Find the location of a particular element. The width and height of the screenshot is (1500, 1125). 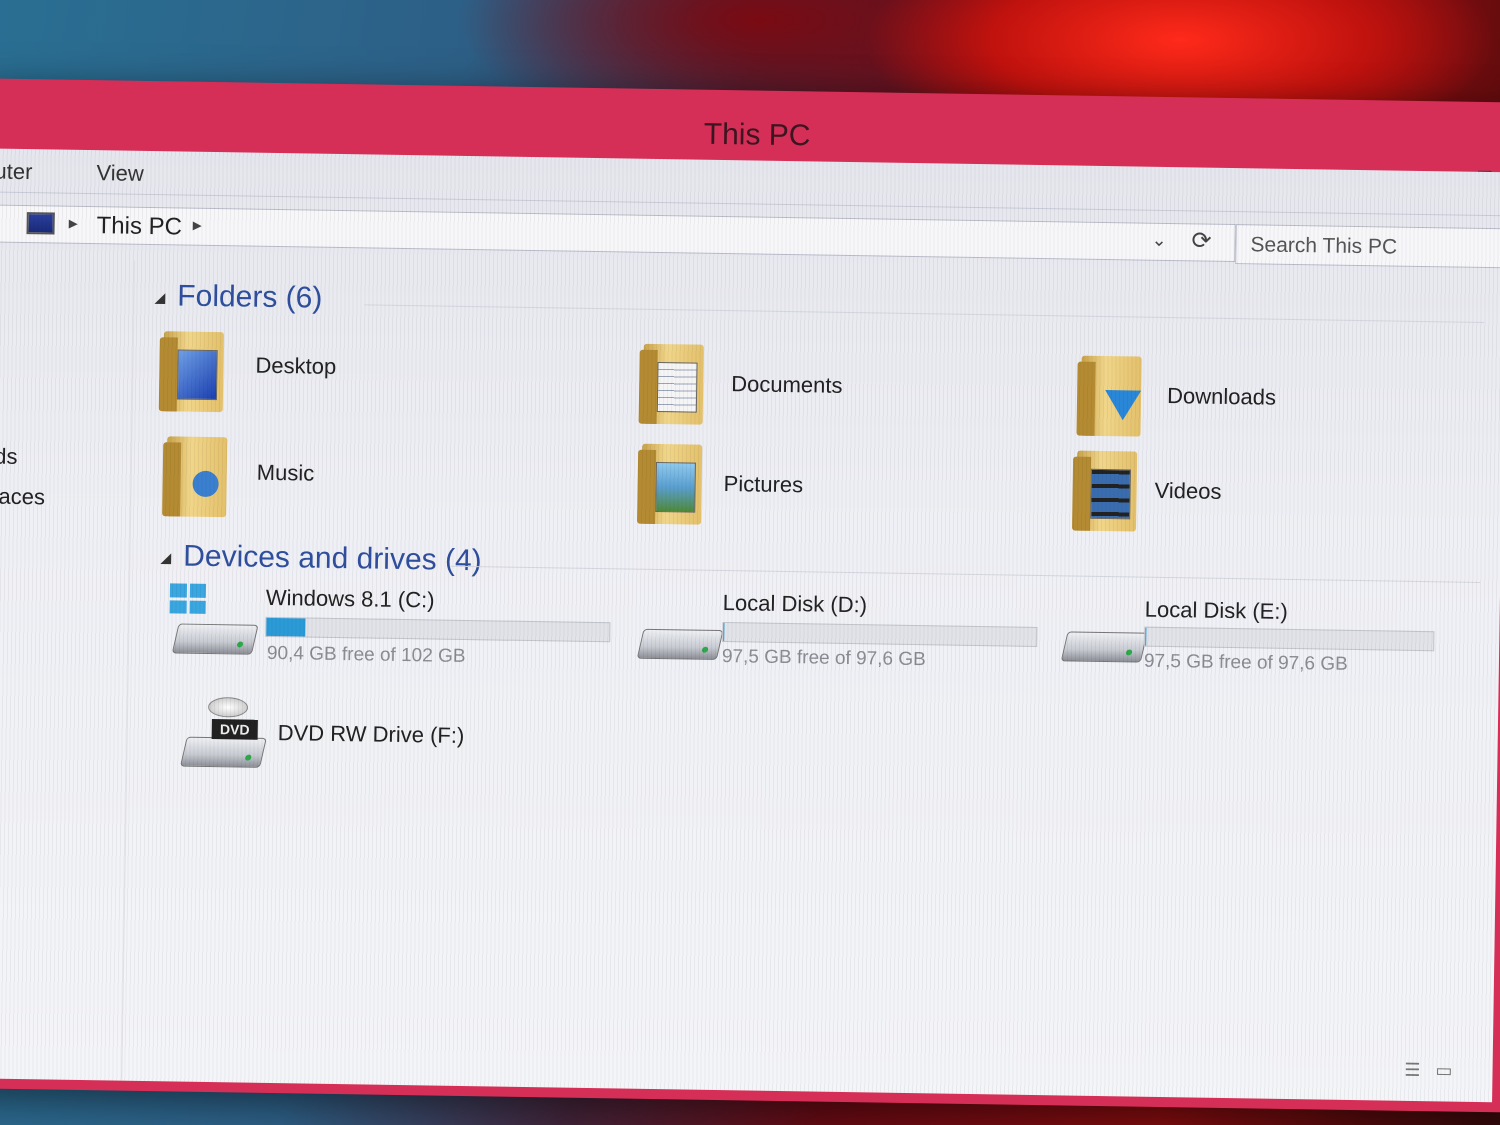

search-input: Search This PC is located at coordinates (1367, 246).